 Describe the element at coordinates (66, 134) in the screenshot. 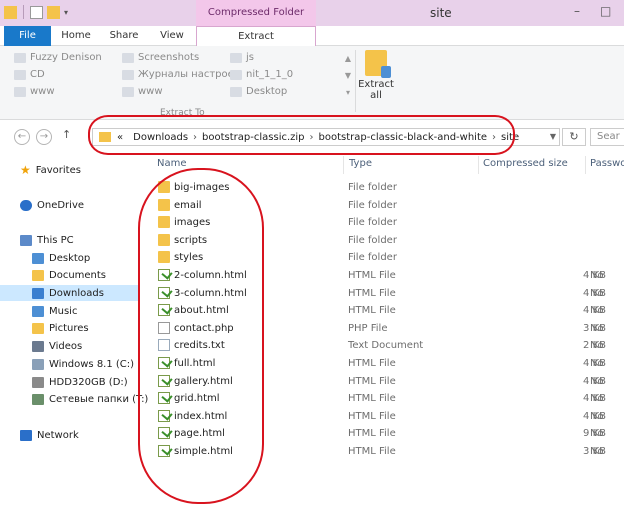

I see `up-button: ↑` at that location.